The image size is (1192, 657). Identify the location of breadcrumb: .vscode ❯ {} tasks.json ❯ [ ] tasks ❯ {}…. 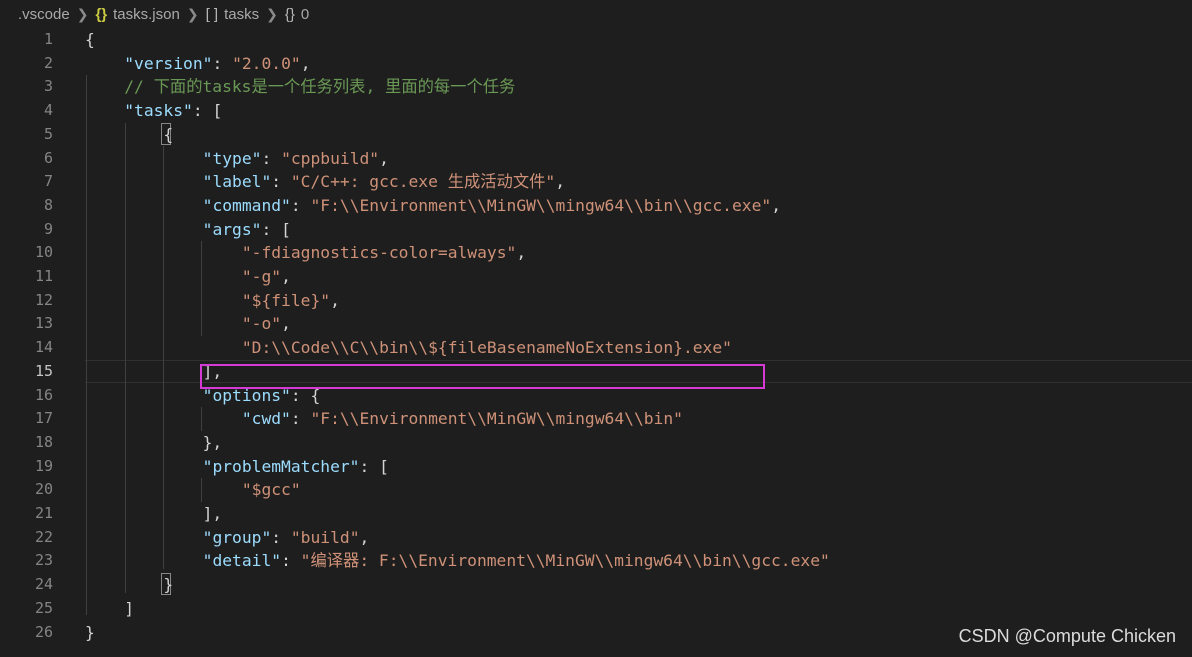
(163, 14).